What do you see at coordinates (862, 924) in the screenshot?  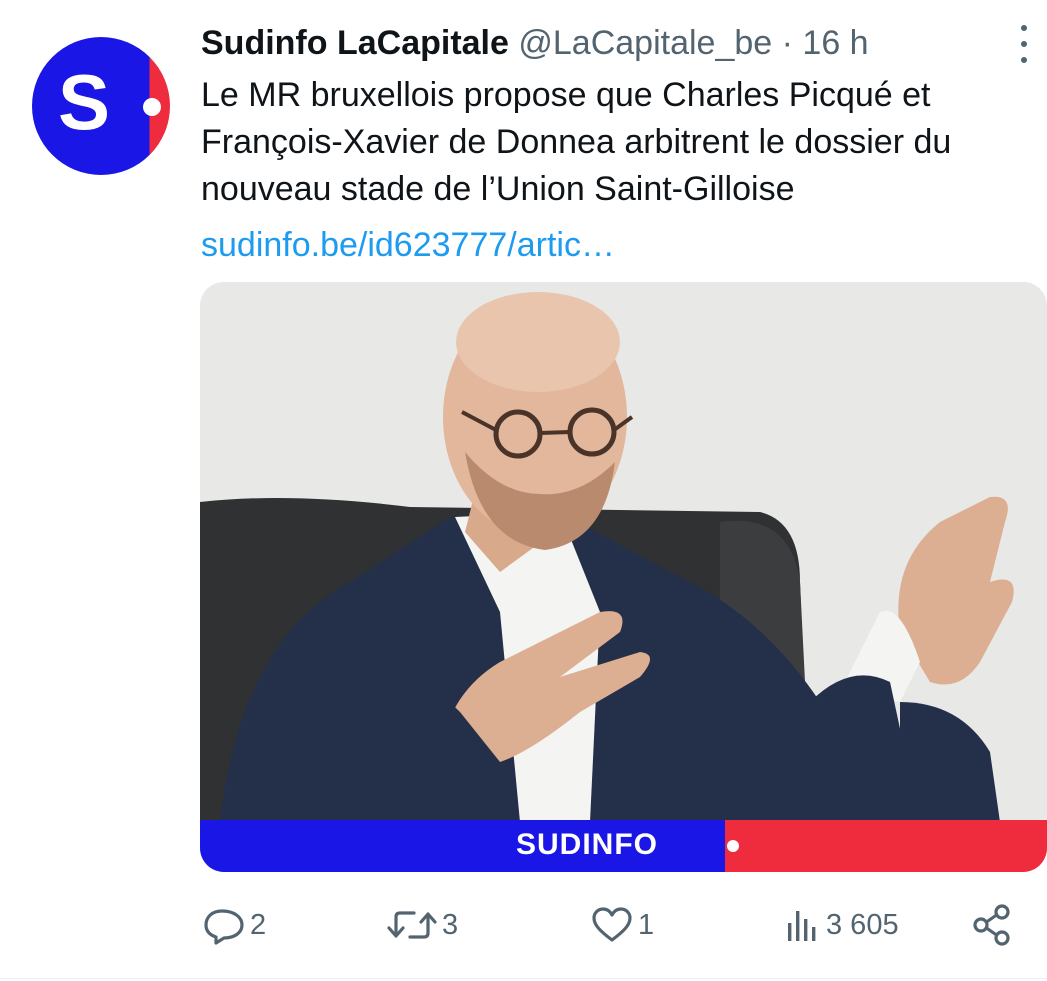 I see `views-count: 3 605` at bounding box center [862, 924].